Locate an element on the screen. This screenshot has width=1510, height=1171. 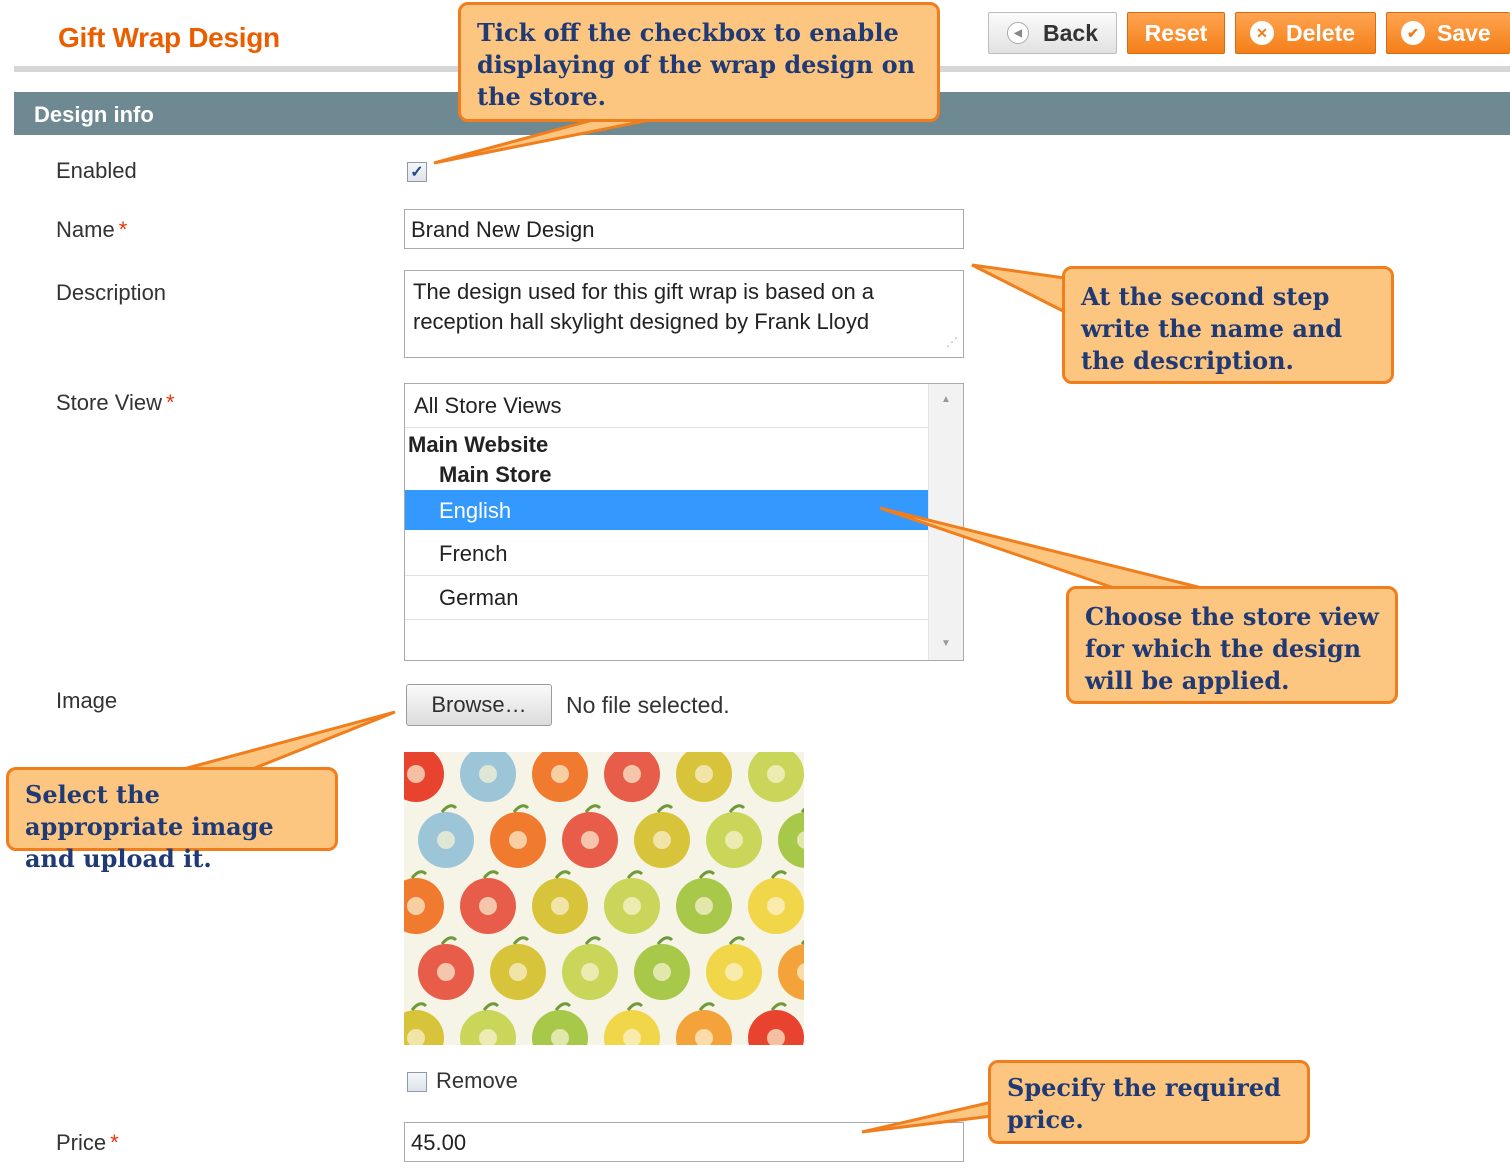
delete-button: ✕ Delete is located at coordinates (1305, 33).